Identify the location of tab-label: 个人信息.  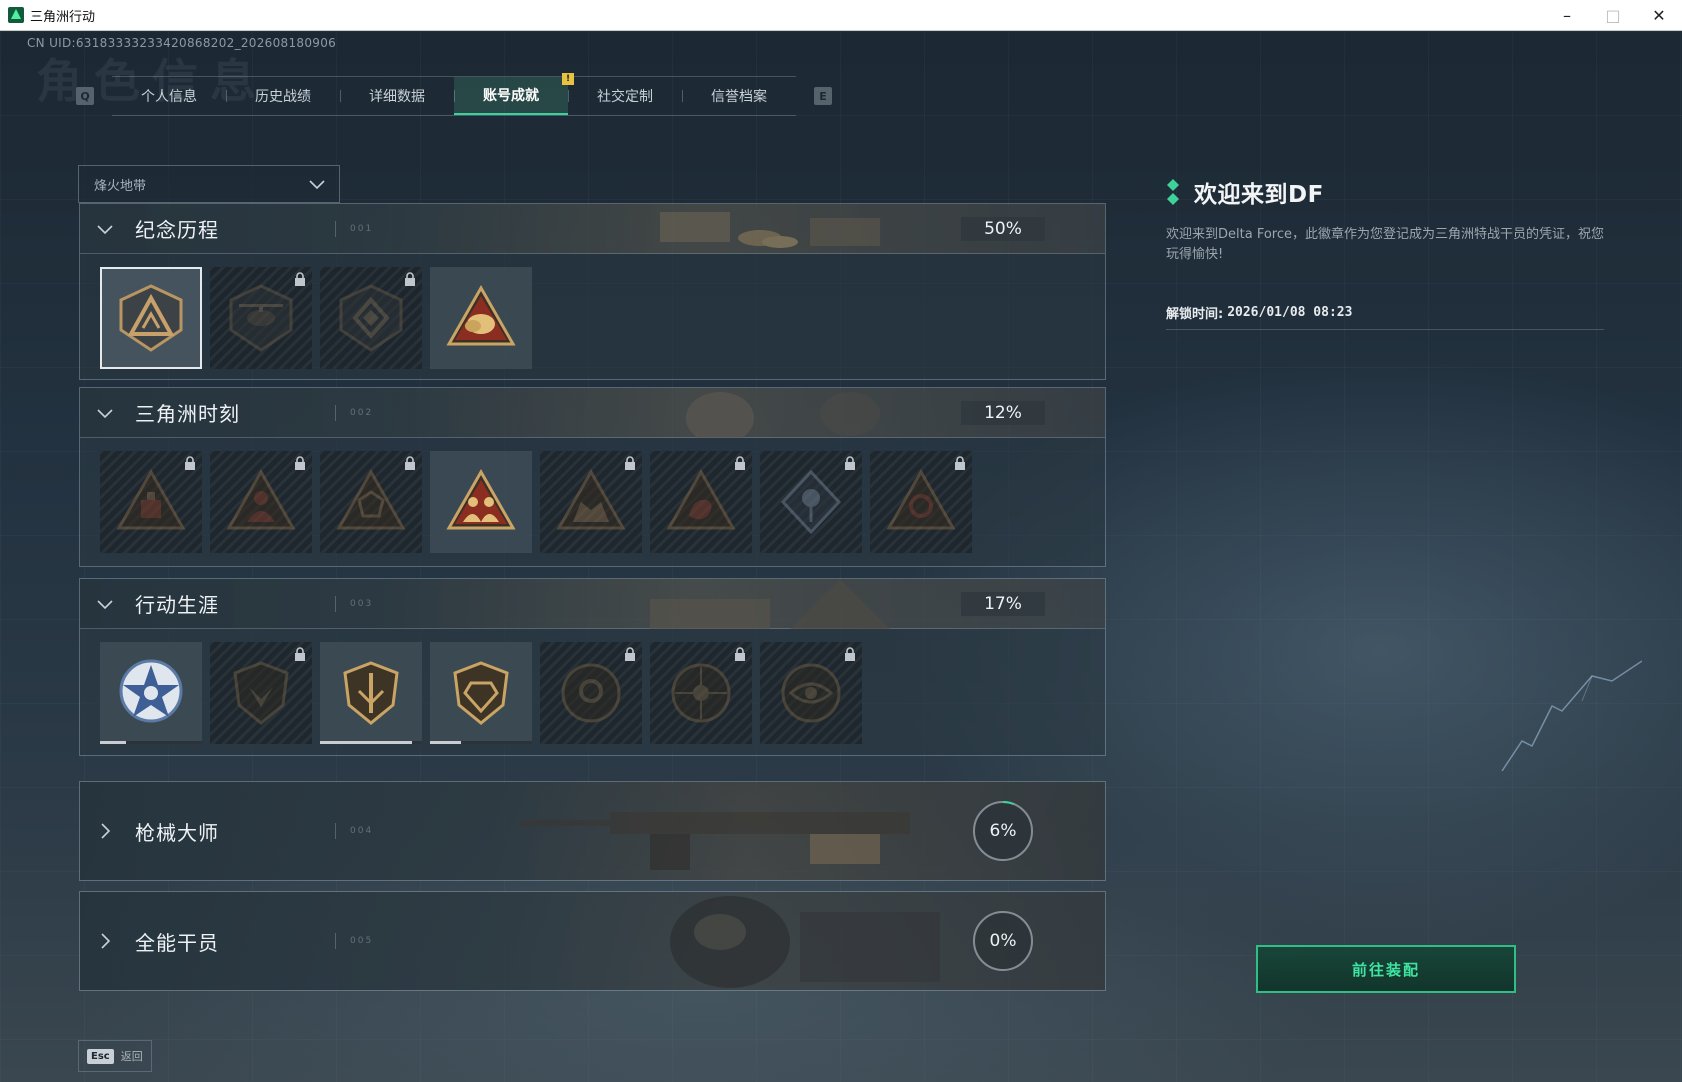
(169, 97).